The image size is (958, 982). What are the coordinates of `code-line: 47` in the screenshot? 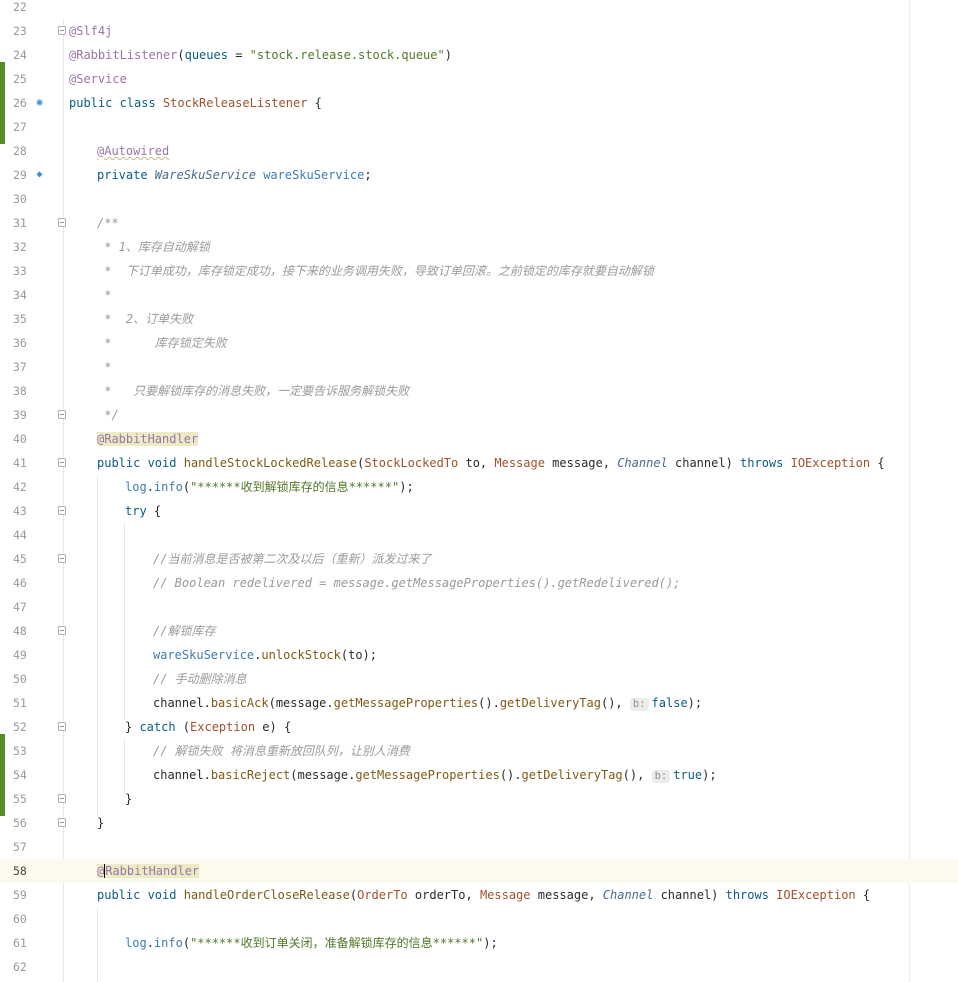 It's located at (479, 607).